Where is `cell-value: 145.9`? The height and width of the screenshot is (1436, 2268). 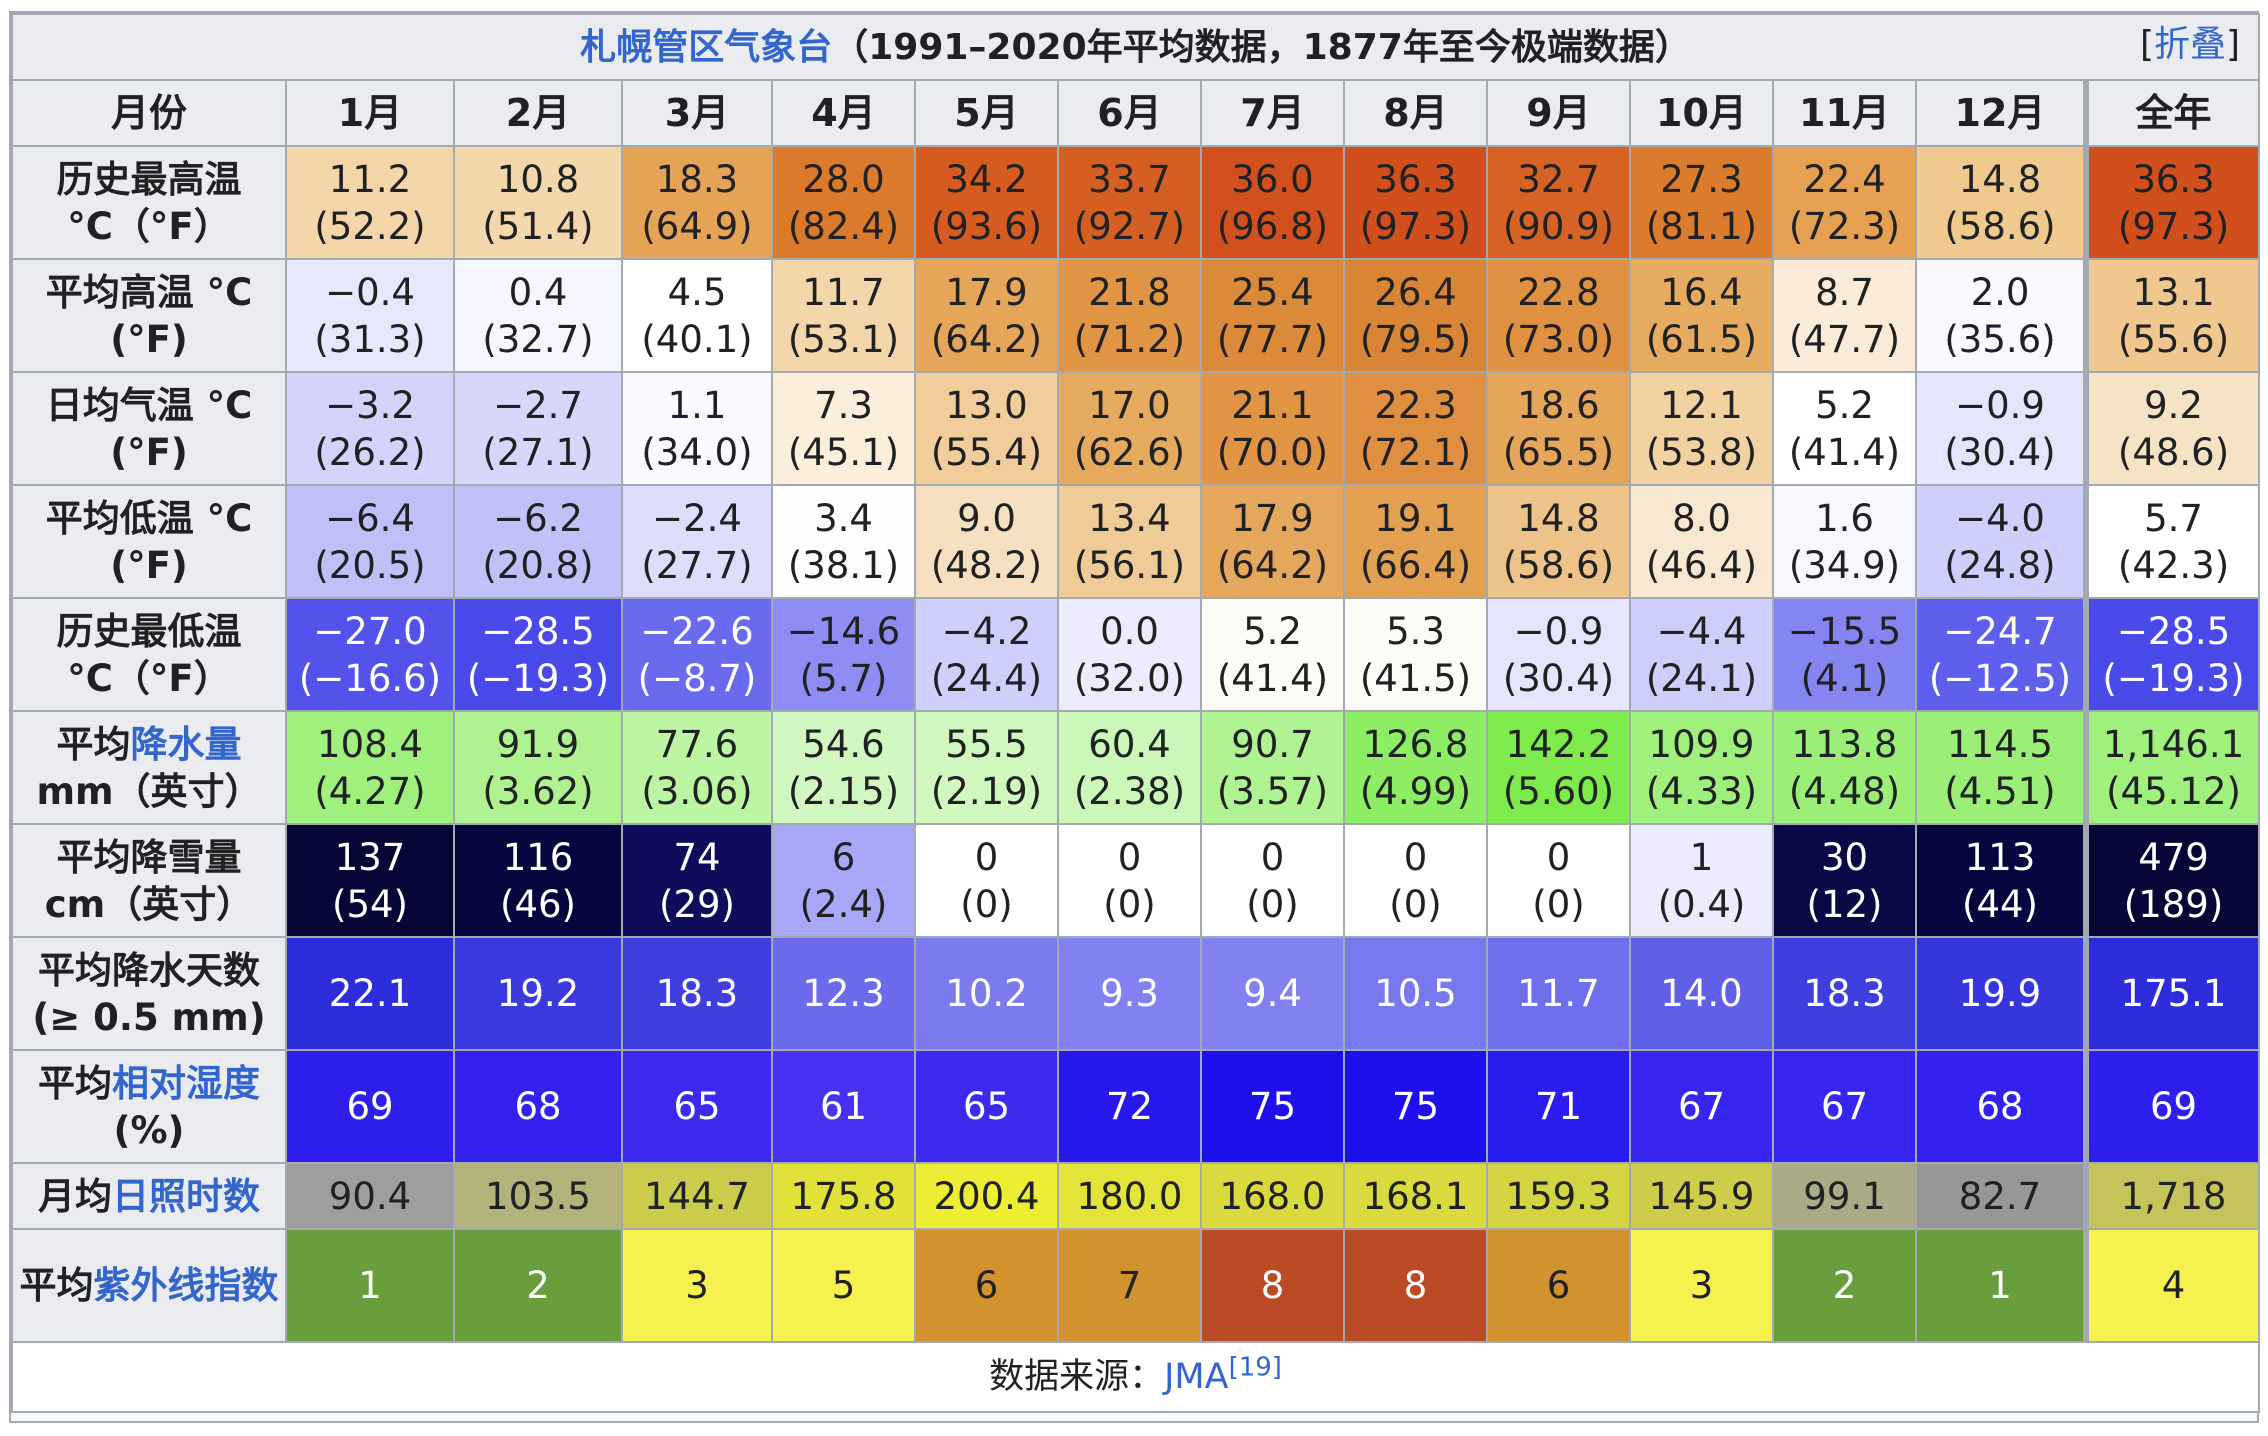 cell-value: 145.9 is located at coordinates (1701, 1196).